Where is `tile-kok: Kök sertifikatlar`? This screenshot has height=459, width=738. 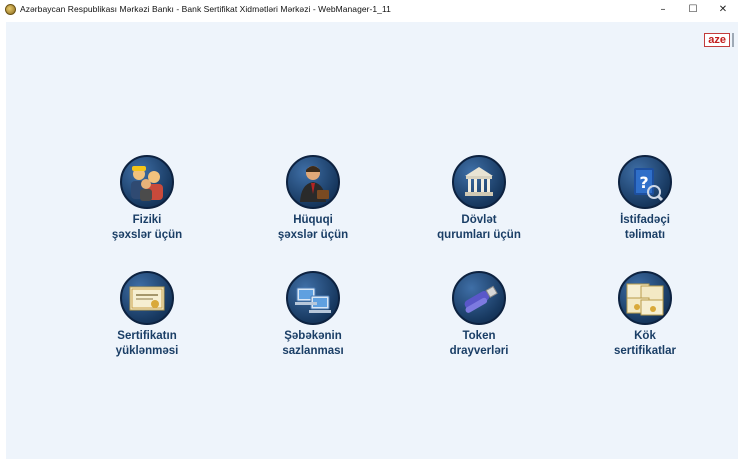 tile-kok: Kök sertifikatlar is located at coordinates (645, 315).